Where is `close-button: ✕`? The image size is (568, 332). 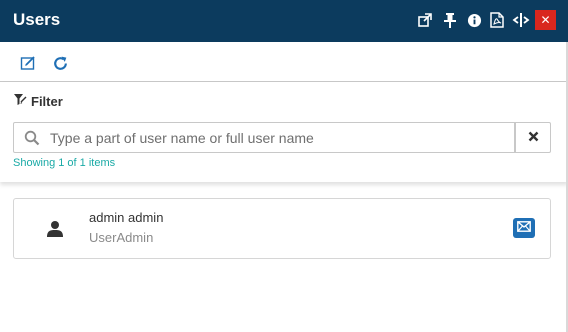 close-button: ✕ is located at coordinates (545, 20).